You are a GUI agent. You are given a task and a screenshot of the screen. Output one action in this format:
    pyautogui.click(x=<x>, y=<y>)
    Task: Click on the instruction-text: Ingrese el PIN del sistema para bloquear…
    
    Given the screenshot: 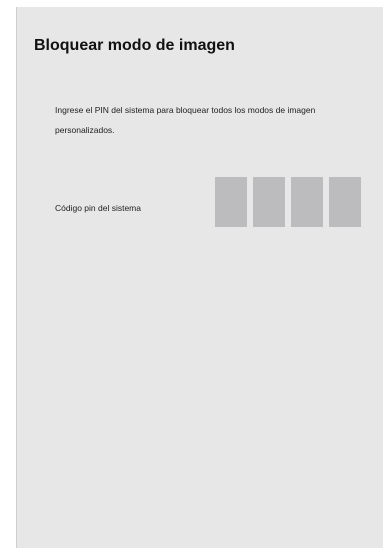 What is the action you would take?
    pyautogui.click(x=185, y=120)
    